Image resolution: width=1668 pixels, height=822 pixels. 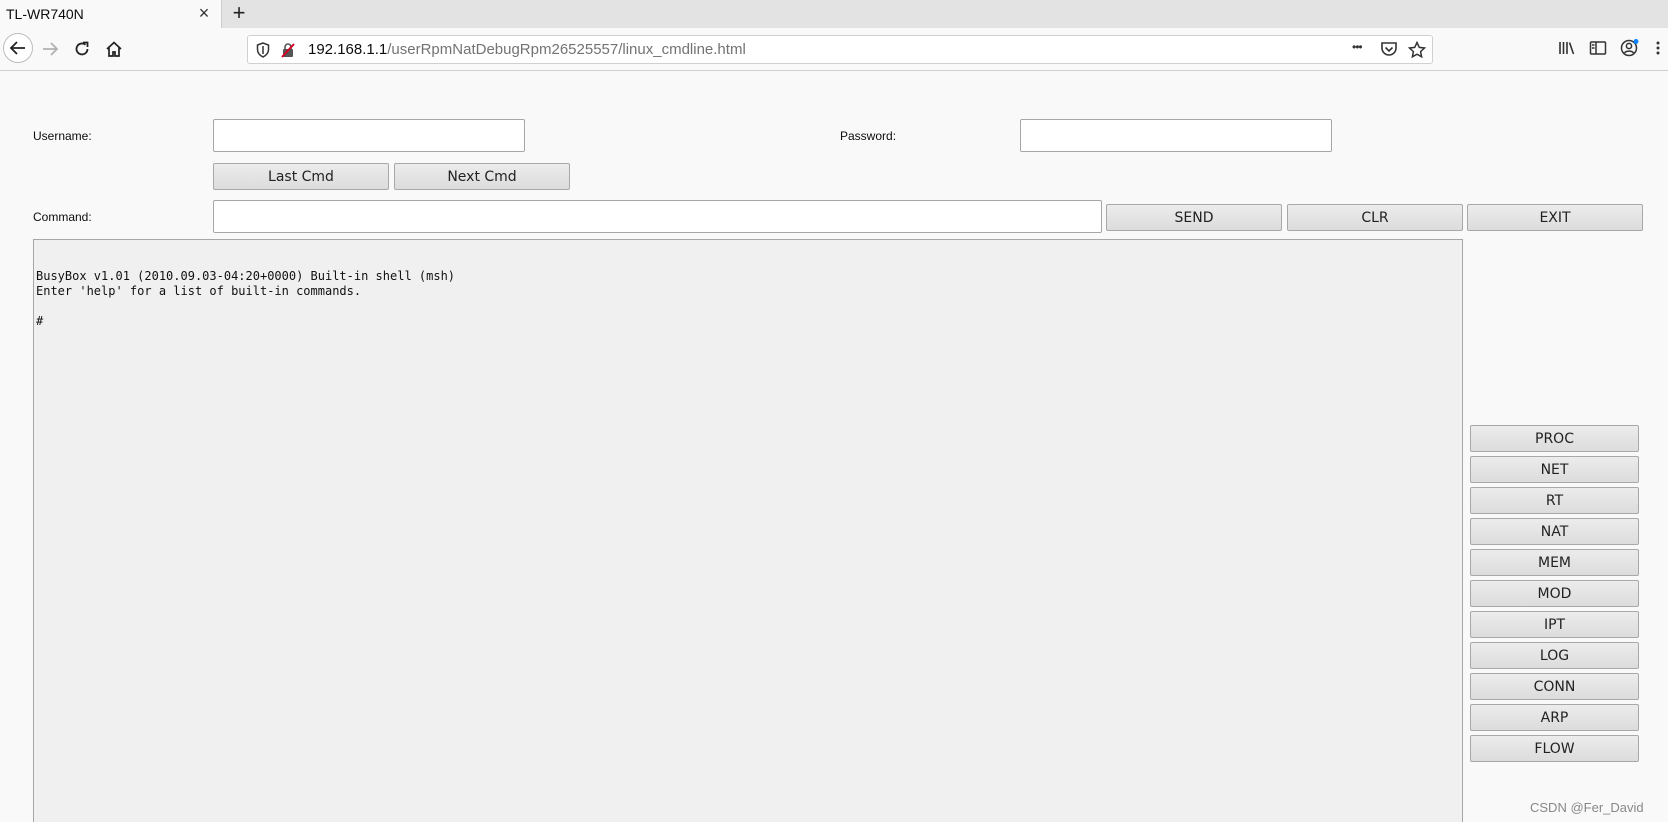 I want to click on nat-button: NAT, so click(x=1554, y=531).